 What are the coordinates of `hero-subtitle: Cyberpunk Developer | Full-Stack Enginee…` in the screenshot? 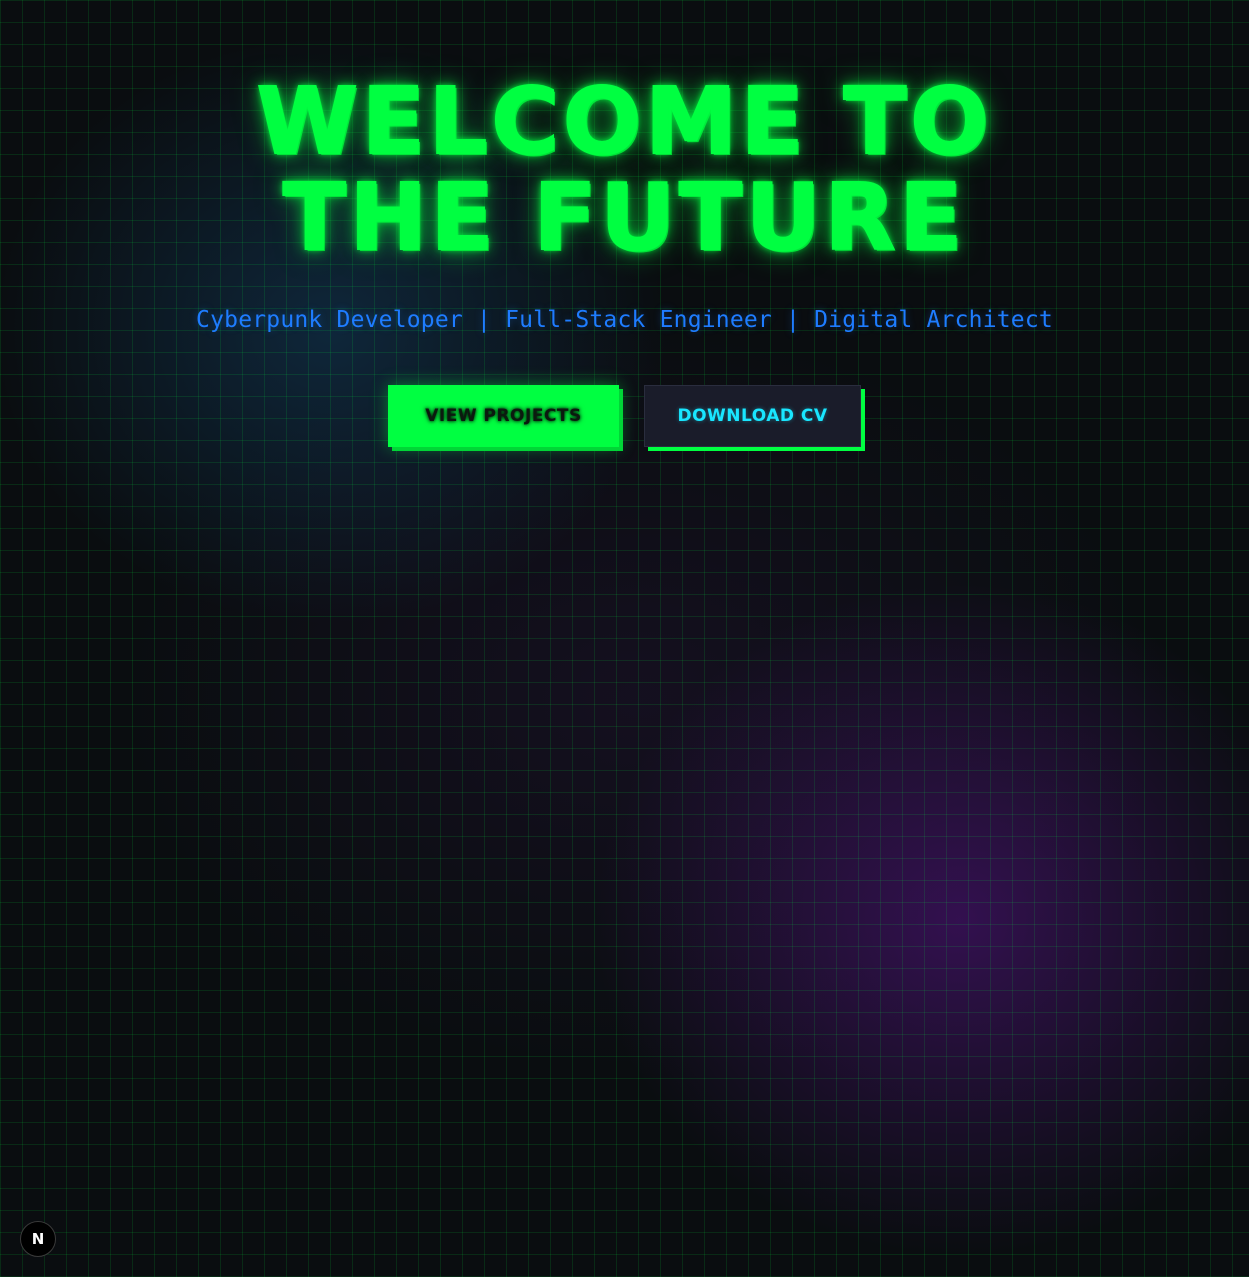 It's located at (624, 320).